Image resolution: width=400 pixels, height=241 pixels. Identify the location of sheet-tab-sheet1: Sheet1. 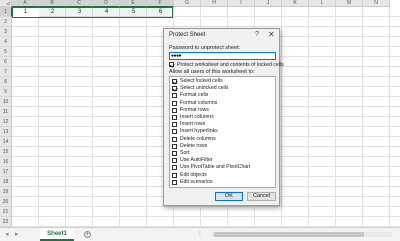
(57, 234).